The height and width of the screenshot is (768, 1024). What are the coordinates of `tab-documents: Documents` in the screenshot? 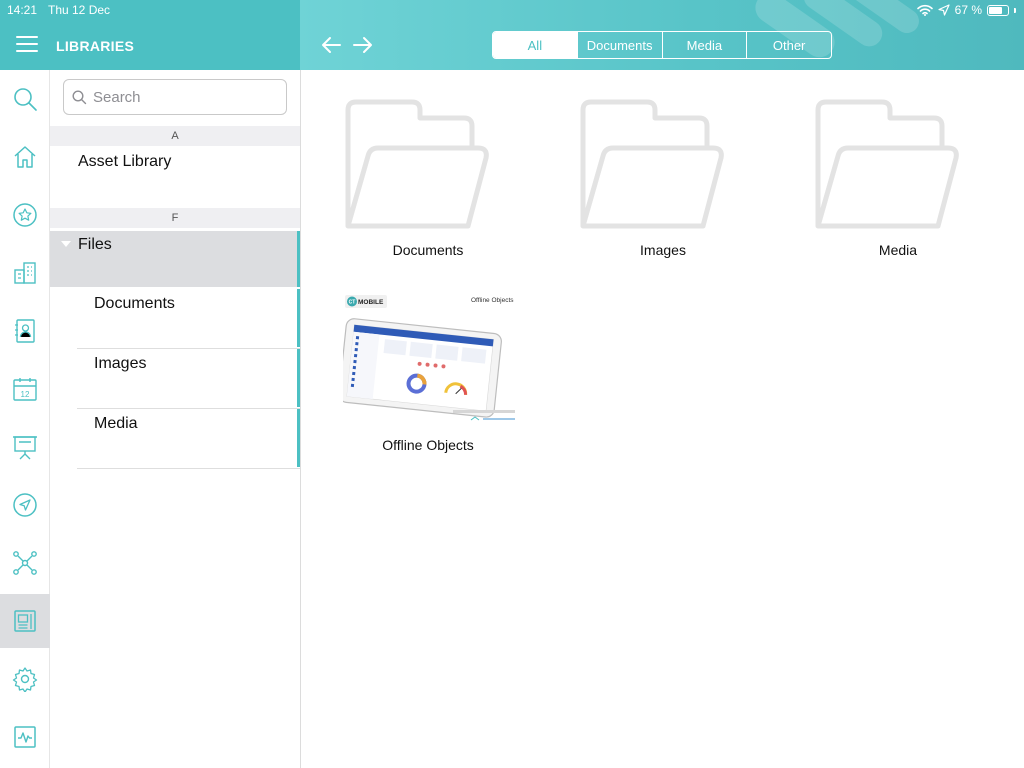 It's located at (619, 45).